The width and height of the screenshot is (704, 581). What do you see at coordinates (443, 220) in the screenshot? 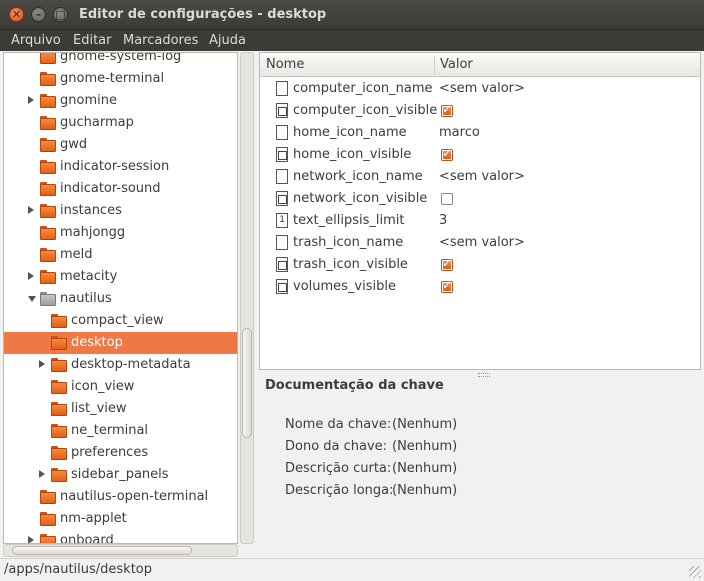
I see `key-value: 3` at bounding box center [443, 220].